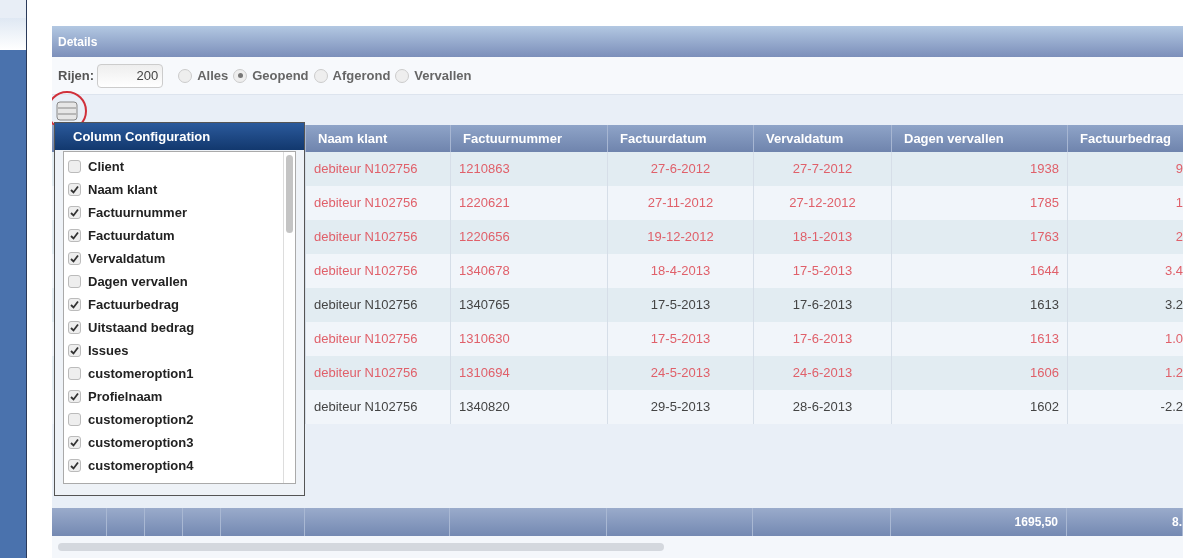  What do you see at coordinates (175, 212) in the screenshot?
I see `column-option: Factuurnummer` at bounding box center [175, 212].